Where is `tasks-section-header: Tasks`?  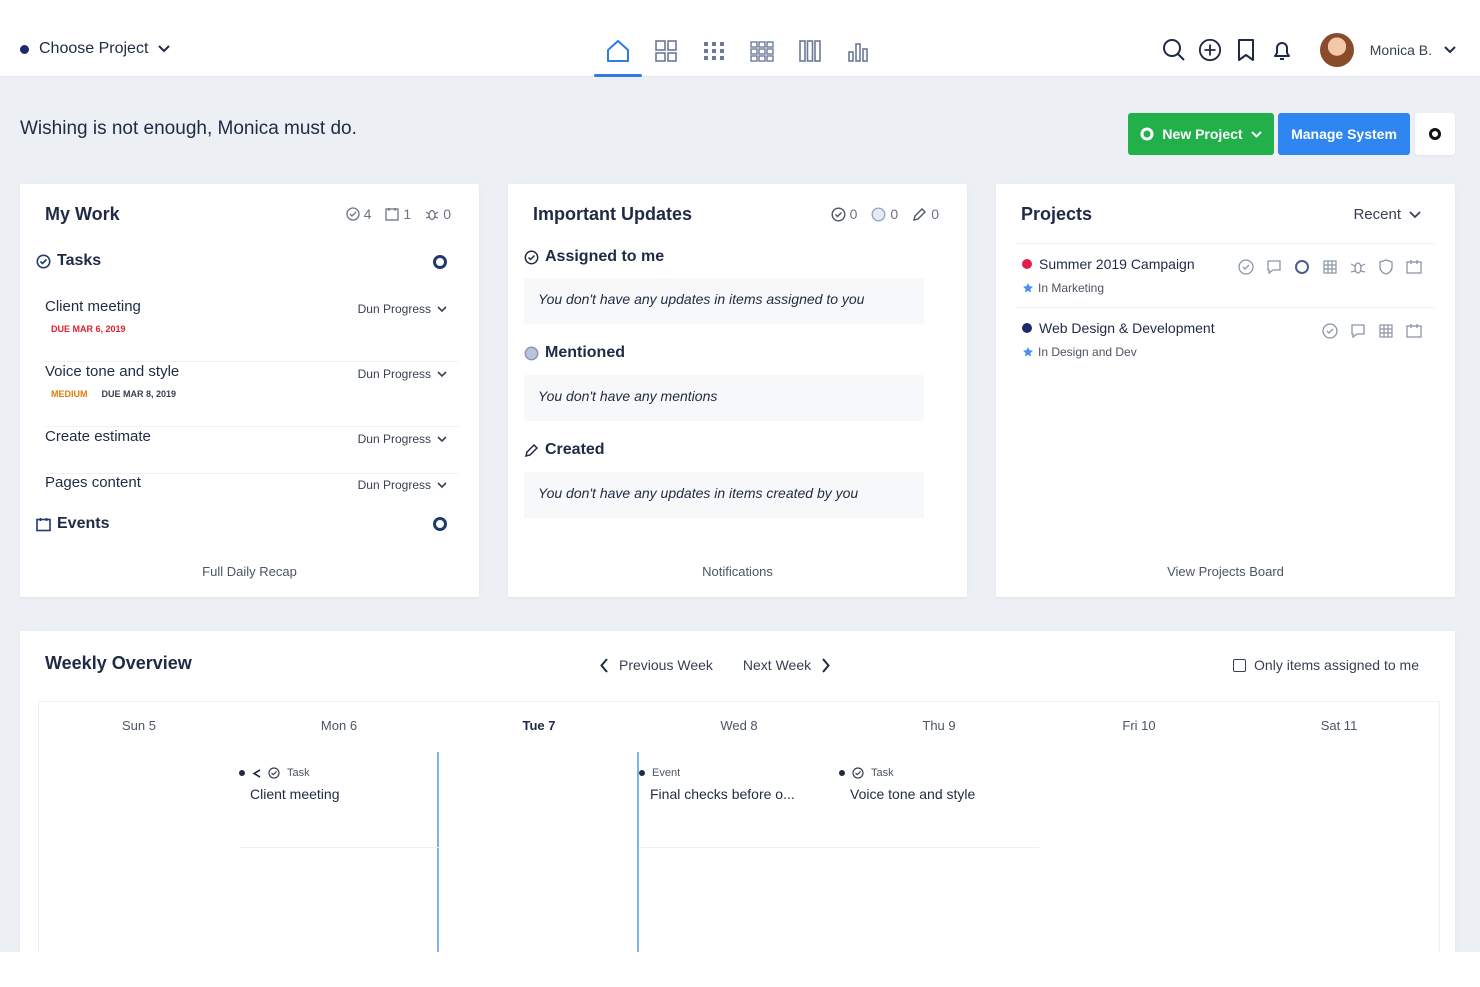
tasks-section-header: Tasks is located at coordinates (68, 261).